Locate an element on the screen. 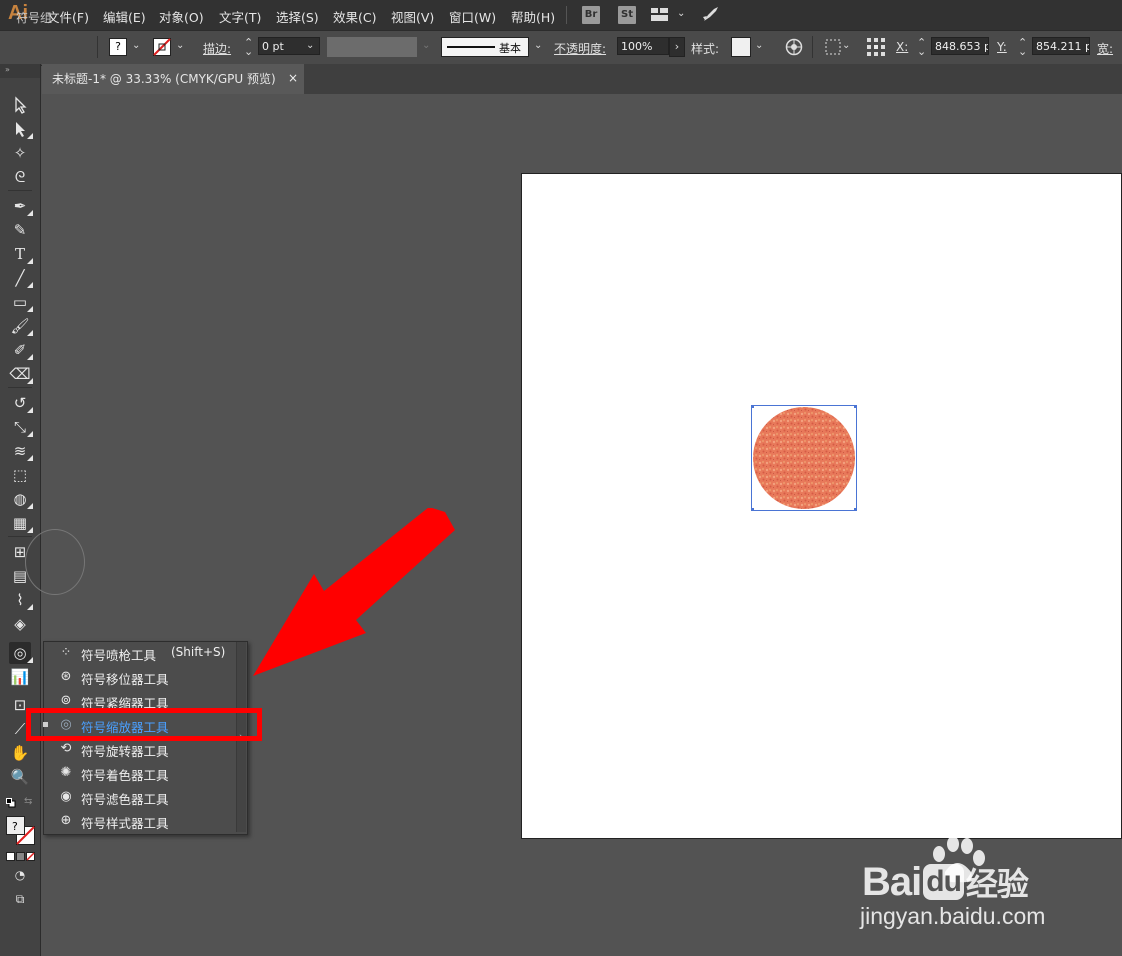  shortcut-label: (Shift+S) is located at coordinates (198, 652).